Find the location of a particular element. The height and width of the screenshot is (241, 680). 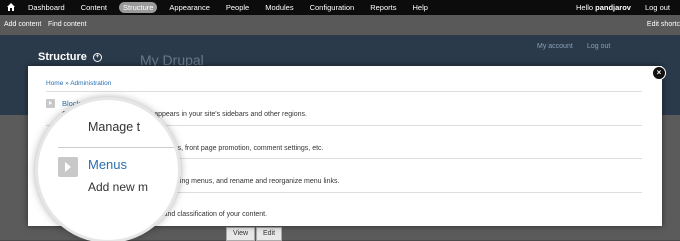

toolbar-item-configuration: Configuration is located at coordinates (332, 7).